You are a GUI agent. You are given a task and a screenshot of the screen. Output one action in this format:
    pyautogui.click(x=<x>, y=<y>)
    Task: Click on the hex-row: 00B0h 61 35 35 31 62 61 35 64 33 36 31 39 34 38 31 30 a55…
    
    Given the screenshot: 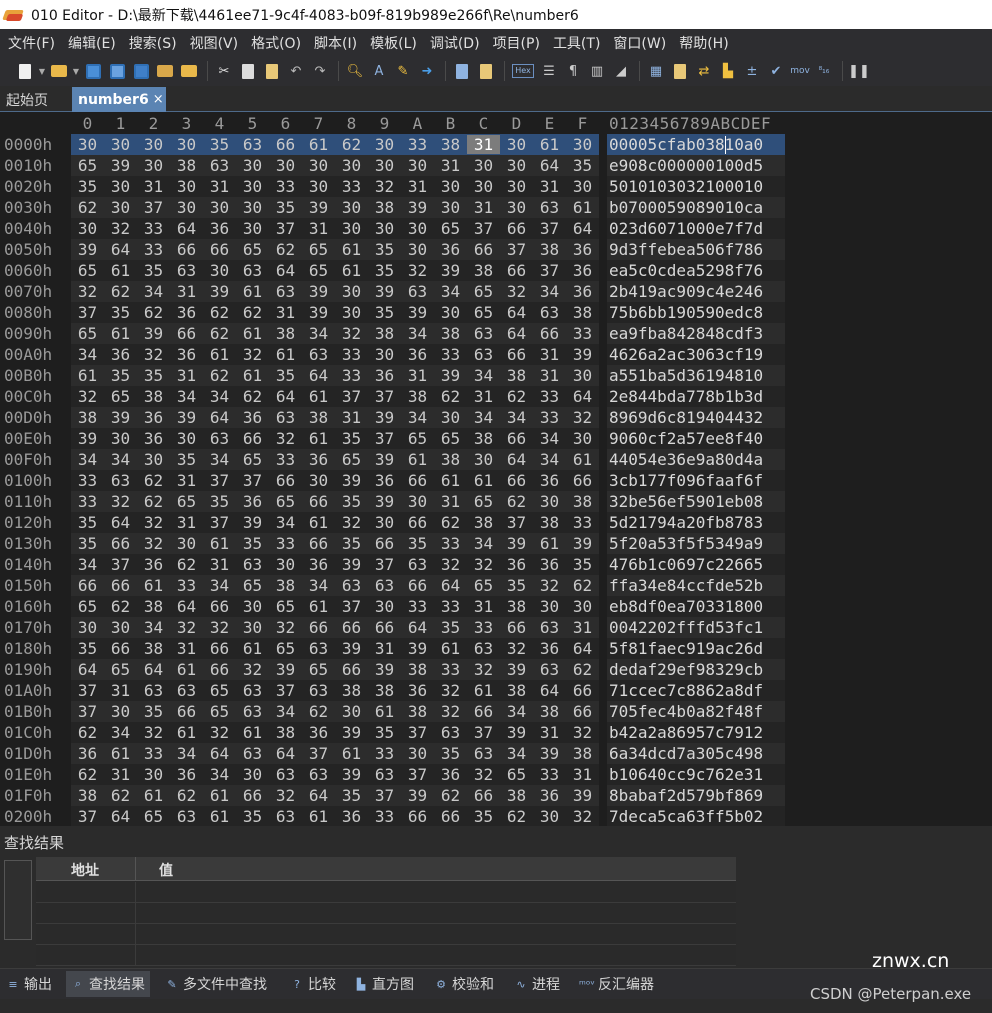 What is the action you would take?
    pyautogui.click(x=496, y=375)
    